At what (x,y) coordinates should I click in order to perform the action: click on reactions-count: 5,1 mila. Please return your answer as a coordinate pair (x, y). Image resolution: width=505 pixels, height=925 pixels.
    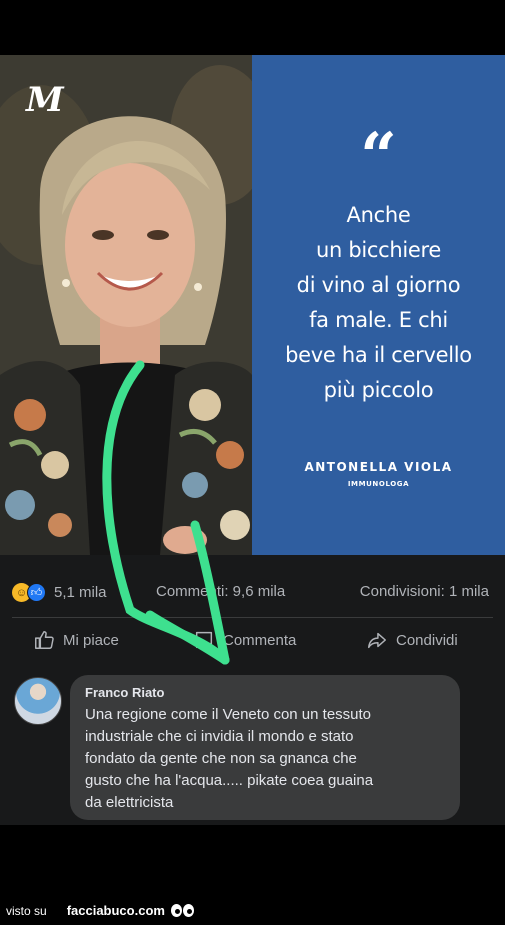
    Looking at the image, I should click on (80, 592).